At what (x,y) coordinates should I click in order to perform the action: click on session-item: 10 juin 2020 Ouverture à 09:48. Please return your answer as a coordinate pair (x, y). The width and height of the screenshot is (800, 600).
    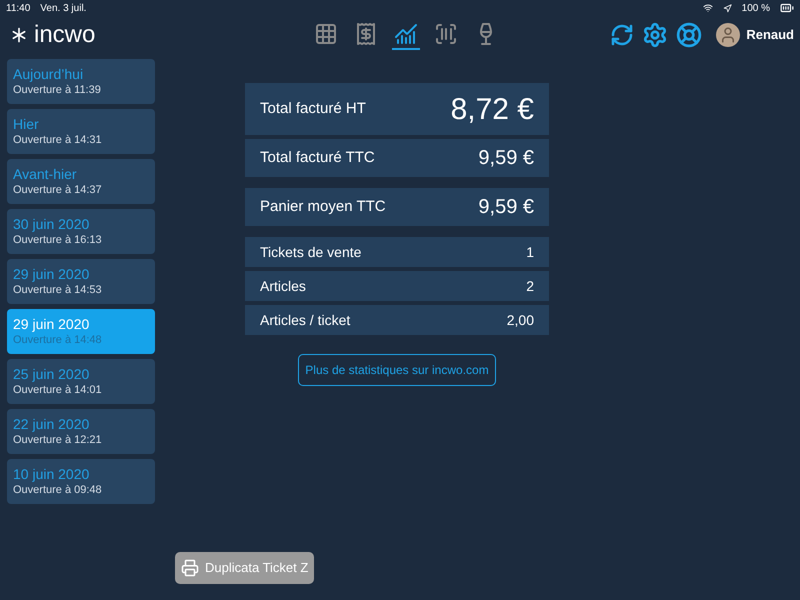
    Looking at the image, I should click on (81, 481).